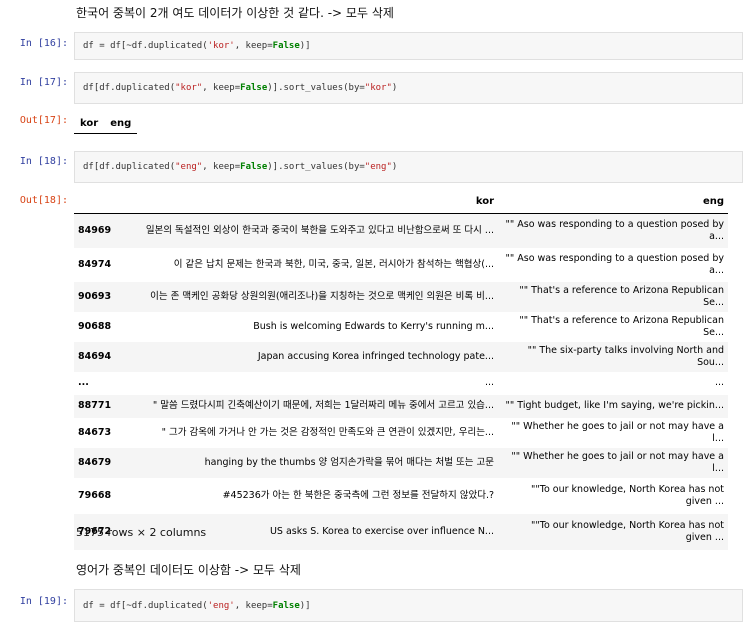 The image size is (743, 624). I want to click on row-index: 90693, so click(95, 296).